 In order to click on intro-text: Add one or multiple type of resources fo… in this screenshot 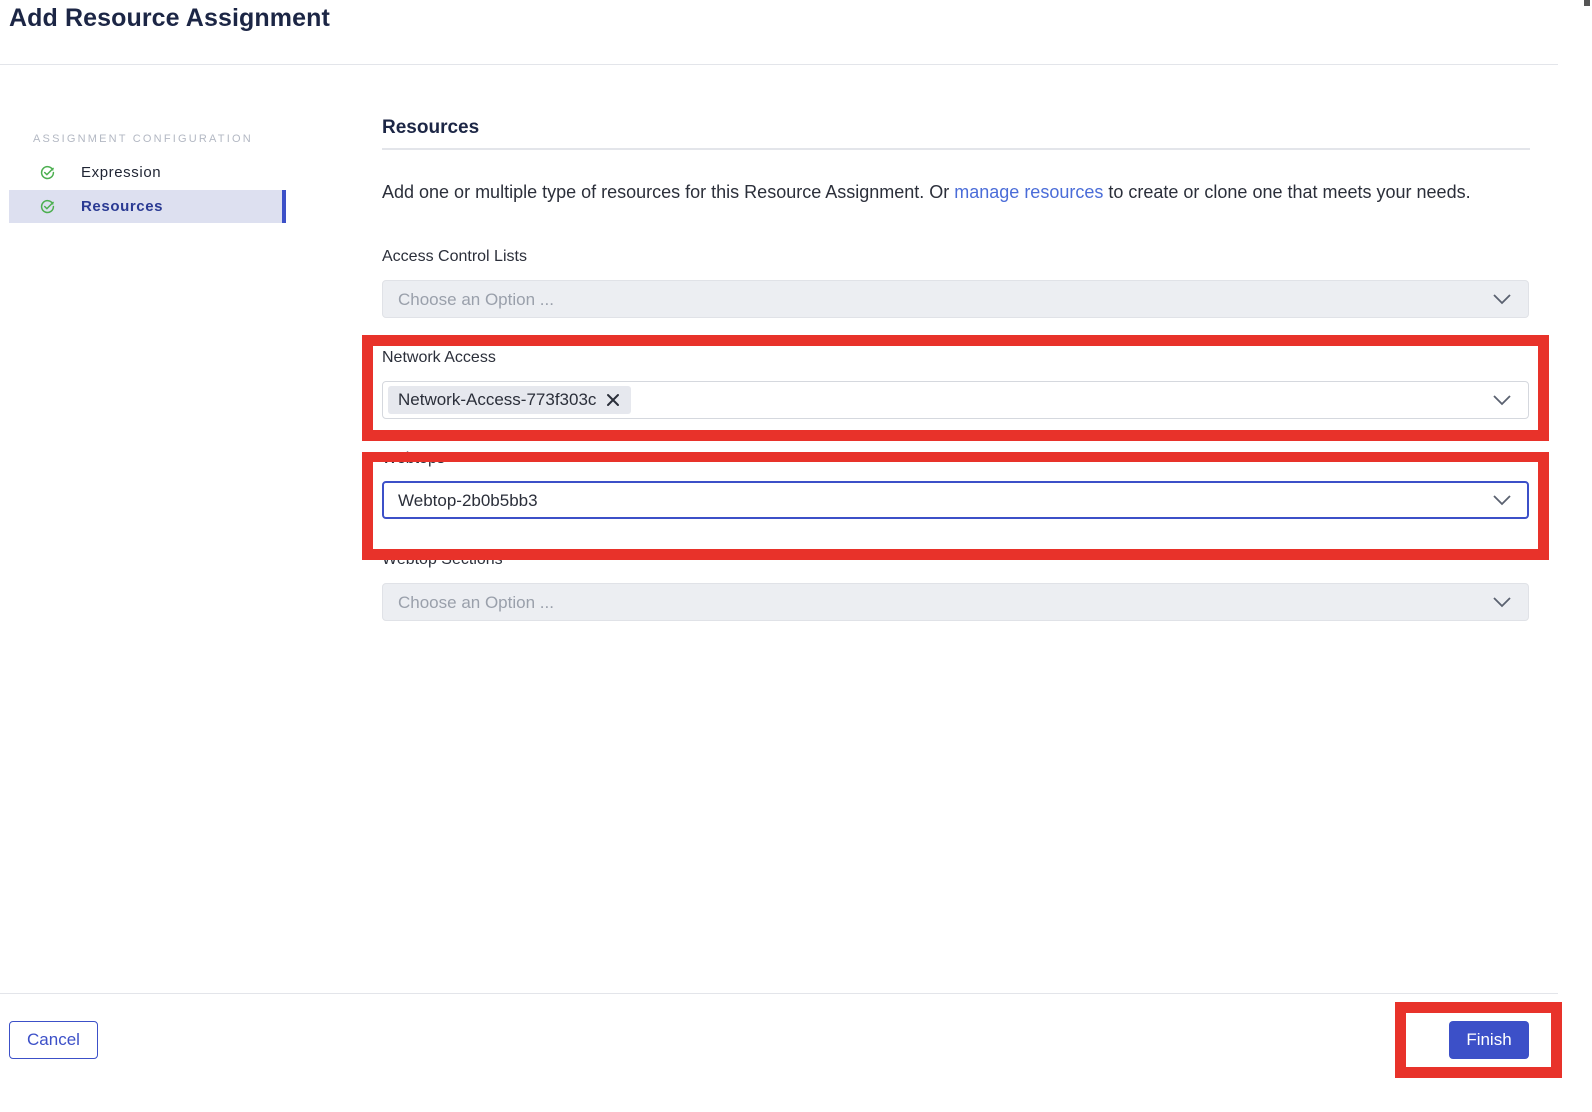, I will do `click(956, 192)`.